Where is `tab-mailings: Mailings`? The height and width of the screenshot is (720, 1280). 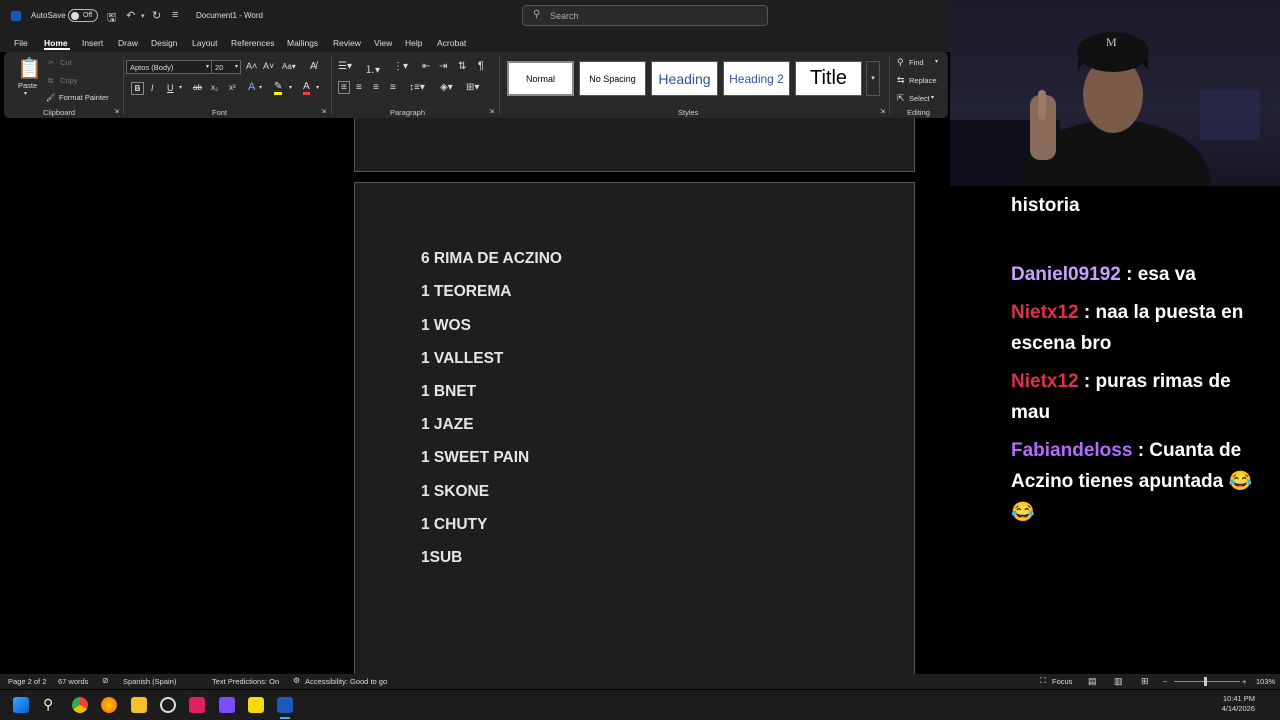 tab-mailings: Mailings is located at coordinates (302, 43).